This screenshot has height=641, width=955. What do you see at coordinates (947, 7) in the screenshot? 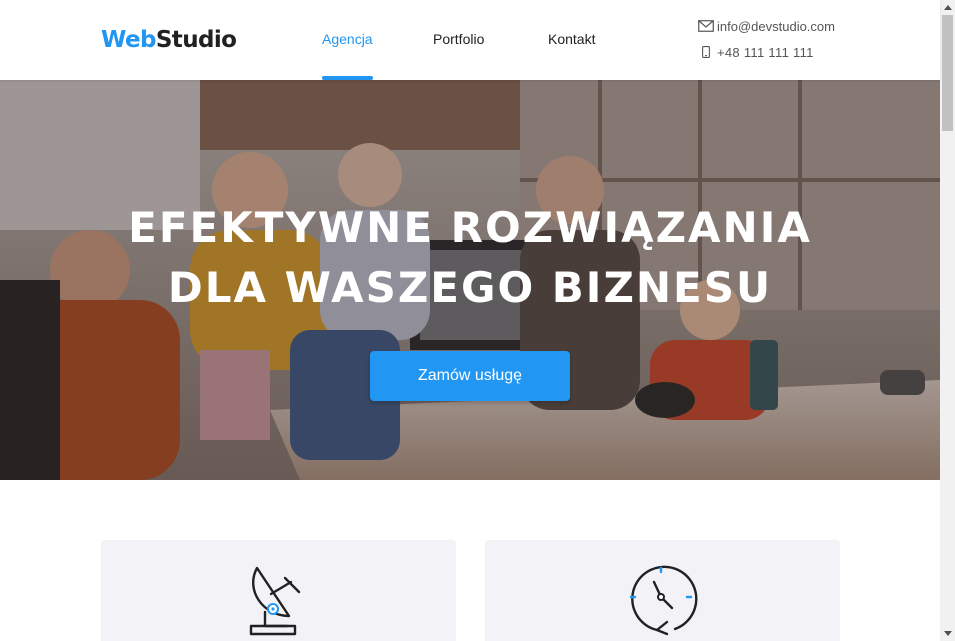
I see `scroll-up-arrow-icon` at bounding box center [947, 7].